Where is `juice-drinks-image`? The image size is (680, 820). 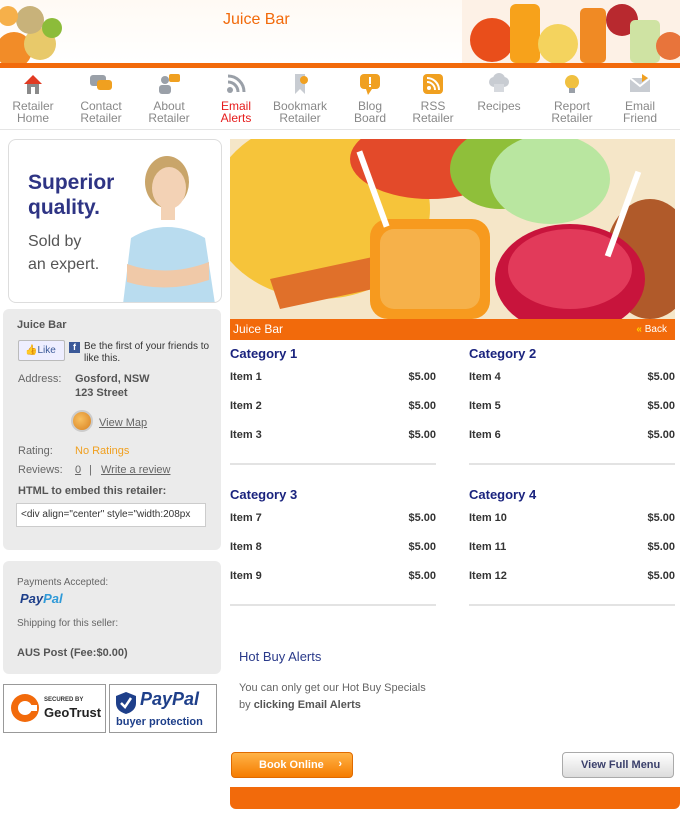
juice-drinks-image is located at coordinates (571, 31).